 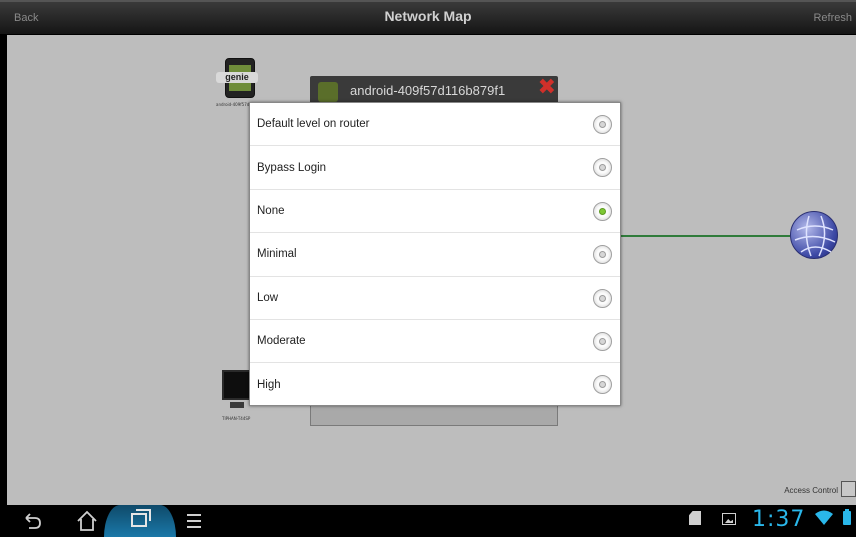 I want to click on recent-apps-button, so click(x=140, y=521).